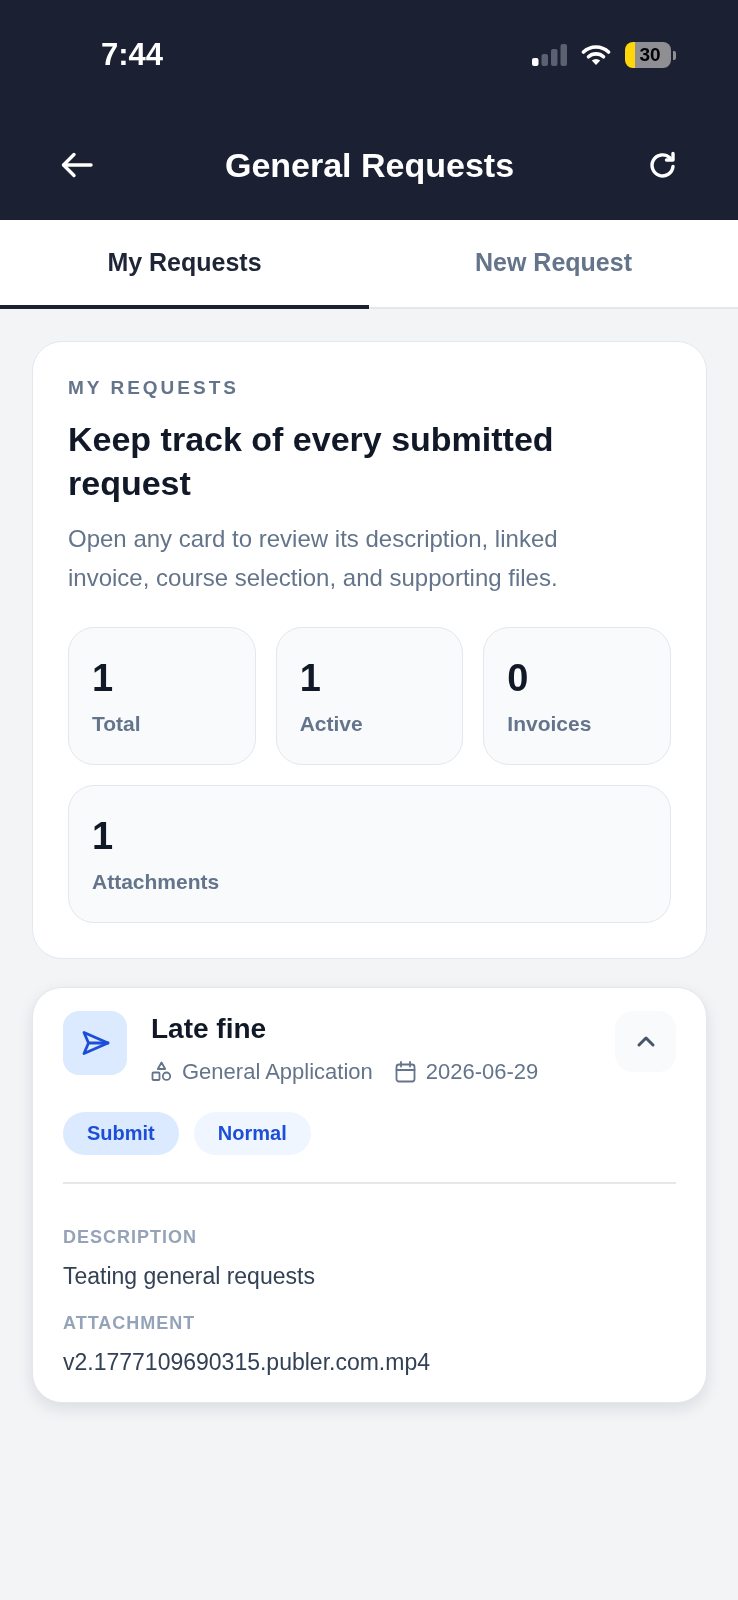 This screenshot has width=738, height=1600. Describe the element at coordinates (650, 55) in the screenshot. I see `battery-indicator: 30` at that location.